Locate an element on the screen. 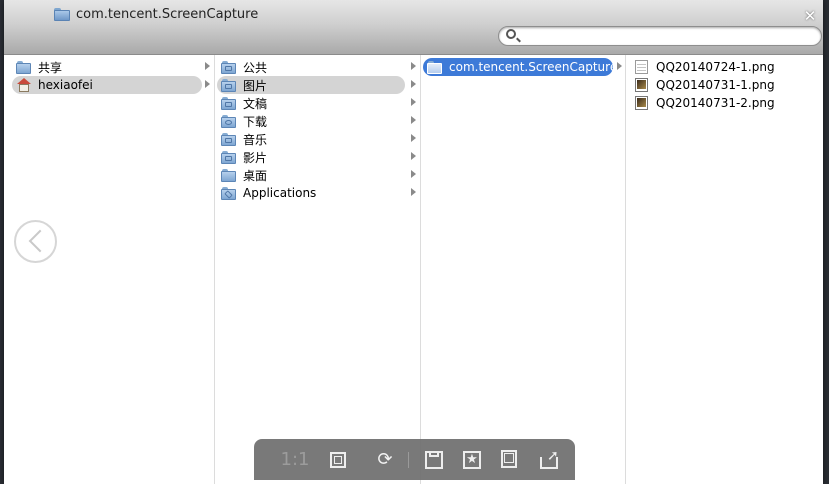 This screenshot has width=829, height=484. favorite-icon: ★ is located at coordinates (472, 460).